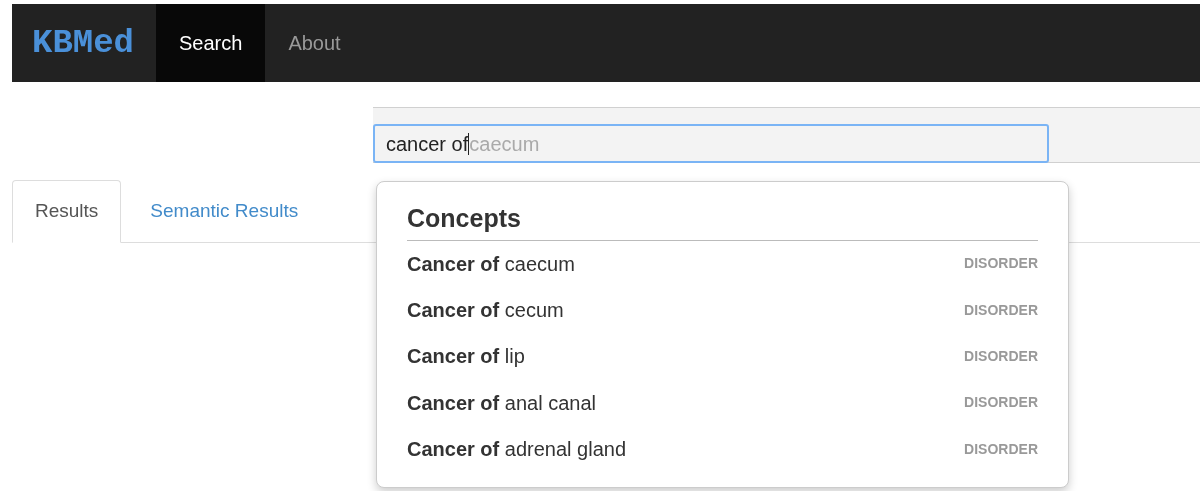  Describe the element at coordinates (211, 43) in the screenshot. I see `nav-link: Search` at that location.